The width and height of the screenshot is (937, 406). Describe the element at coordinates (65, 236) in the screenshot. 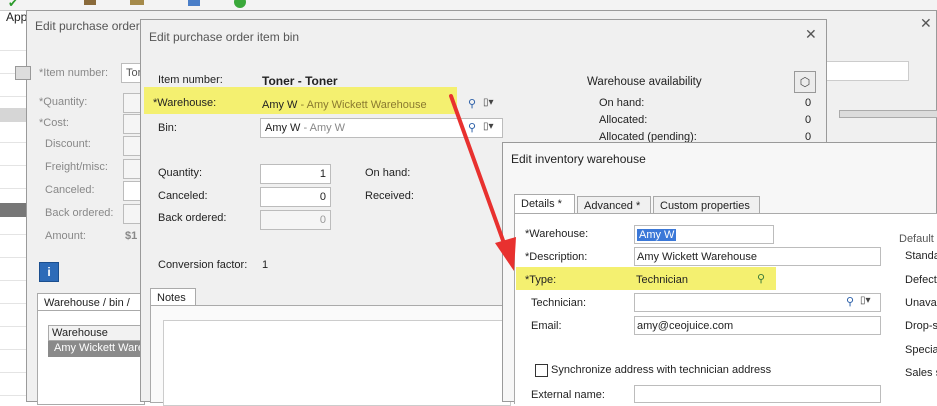

I see `amount-label: Amount:` at that location.